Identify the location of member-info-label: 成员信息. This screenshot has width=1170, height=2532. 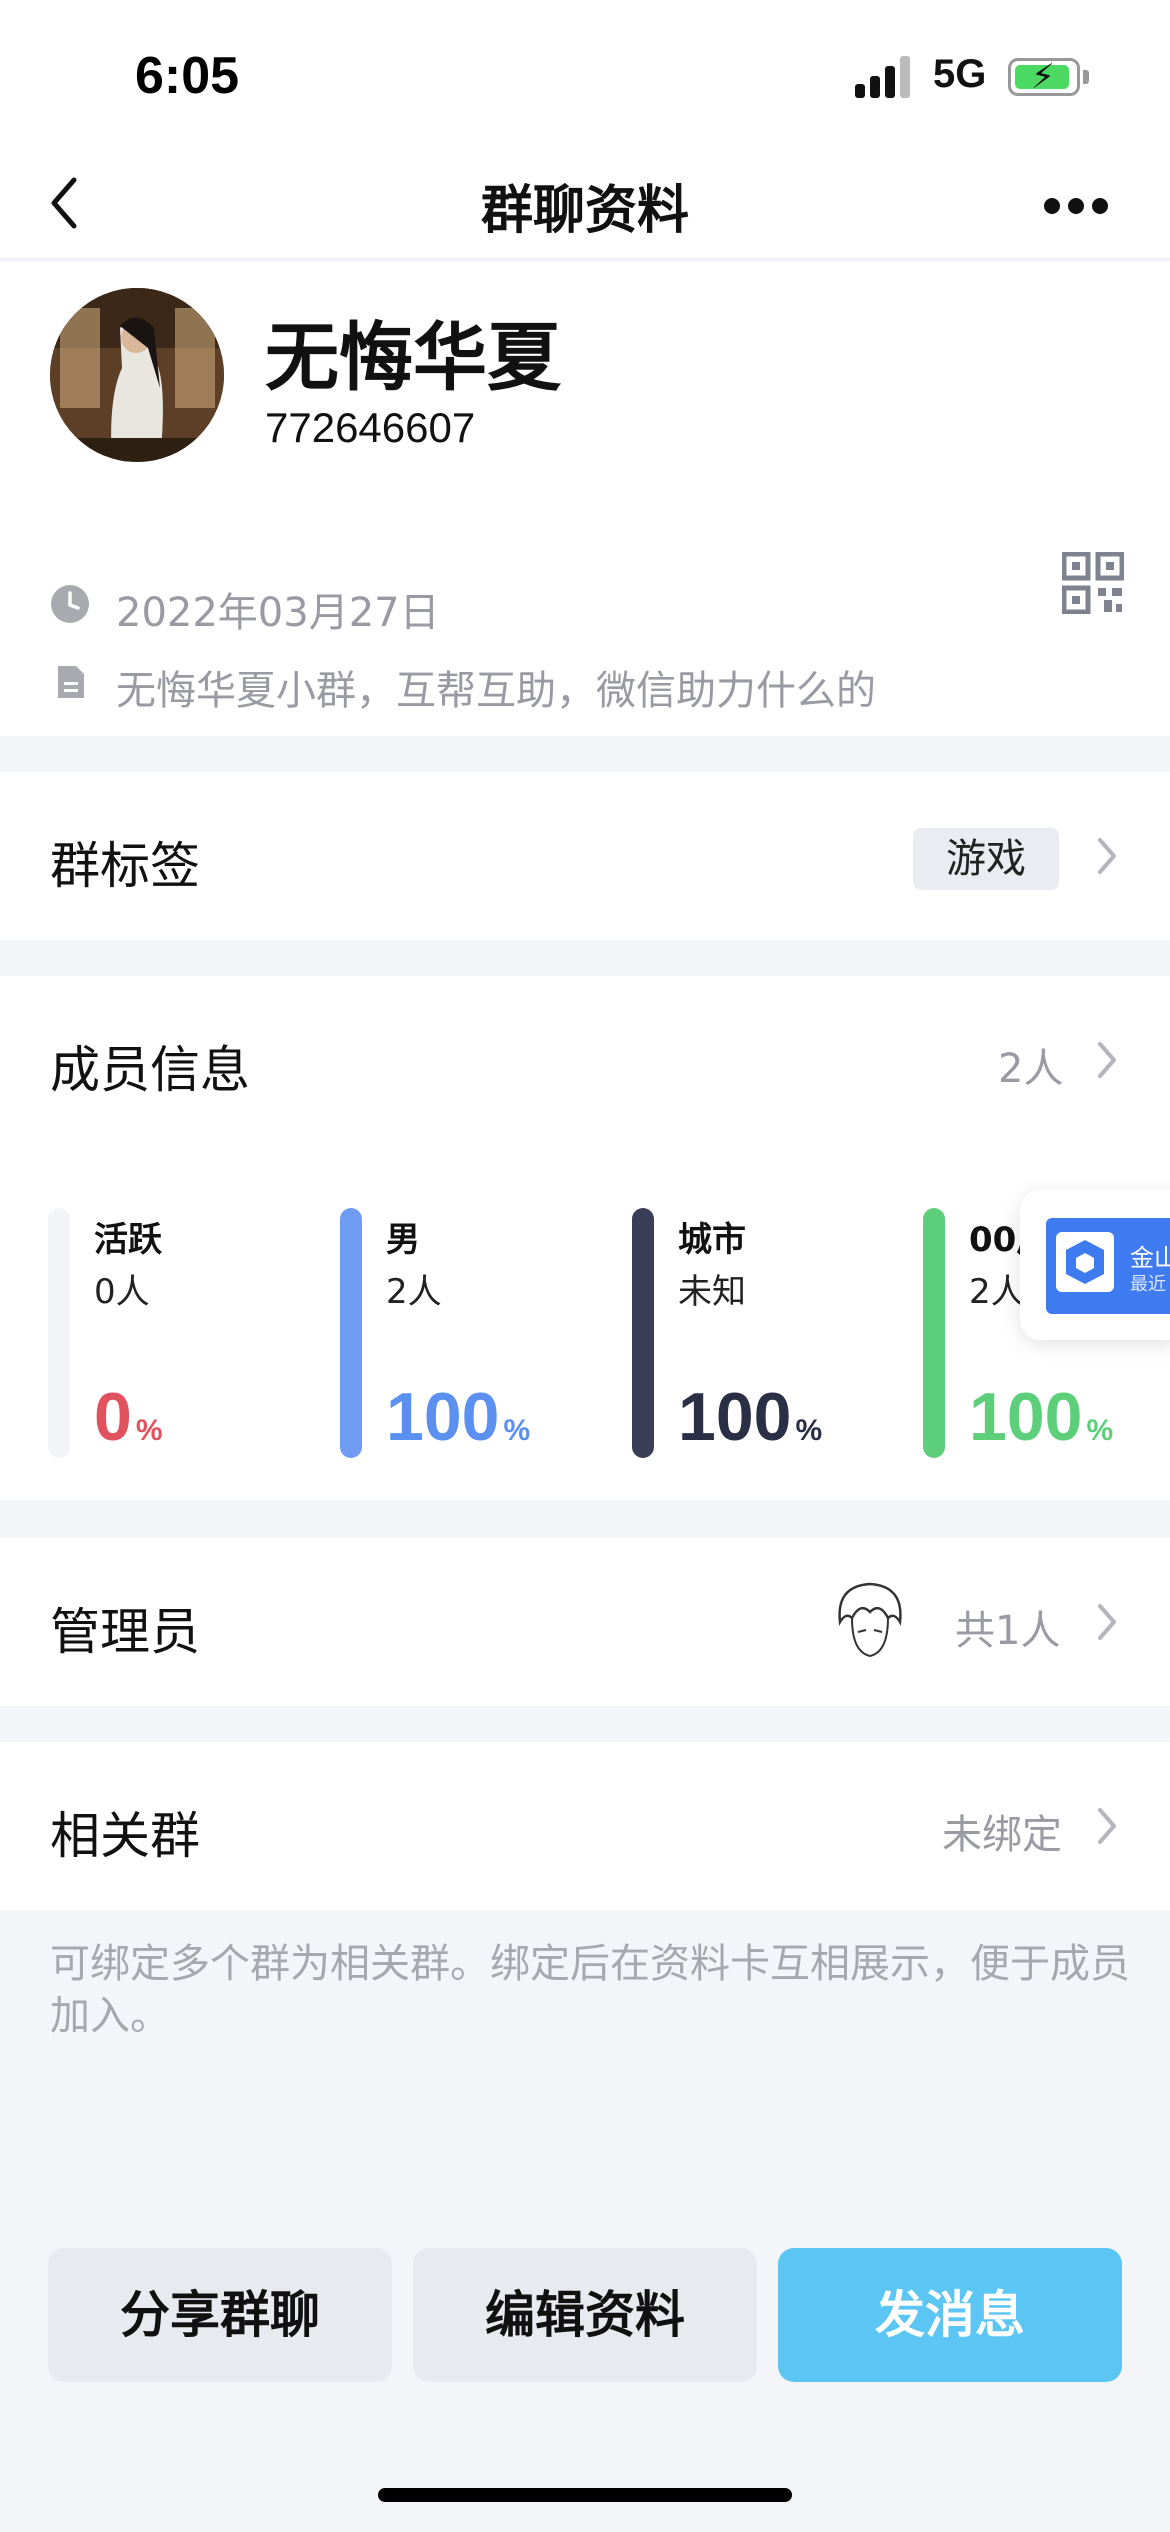
(150, 1070).